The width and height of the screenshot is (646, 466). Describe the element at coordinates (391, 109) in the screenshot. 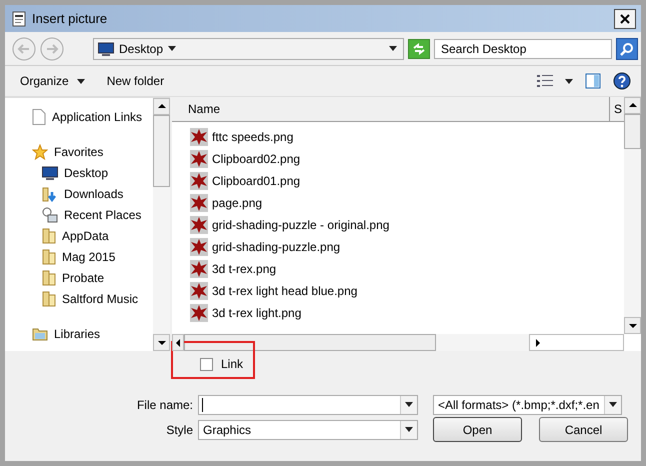

I see `column-header: Name` at that location.